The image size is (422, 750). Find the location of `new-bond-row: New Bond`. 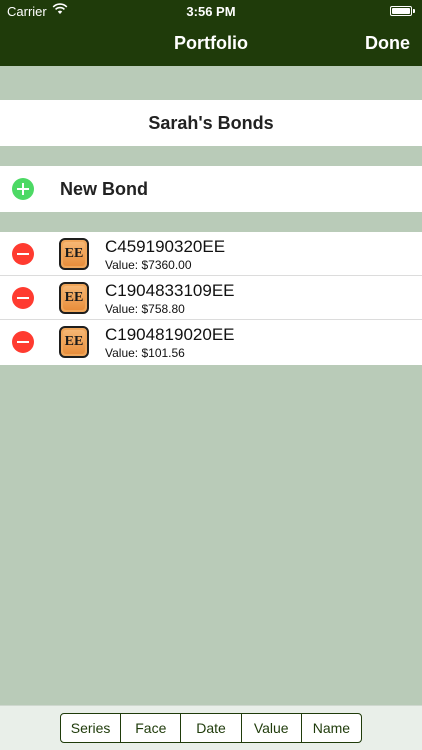

new-bond-row: New Bond is located at coordinates (211, 189).